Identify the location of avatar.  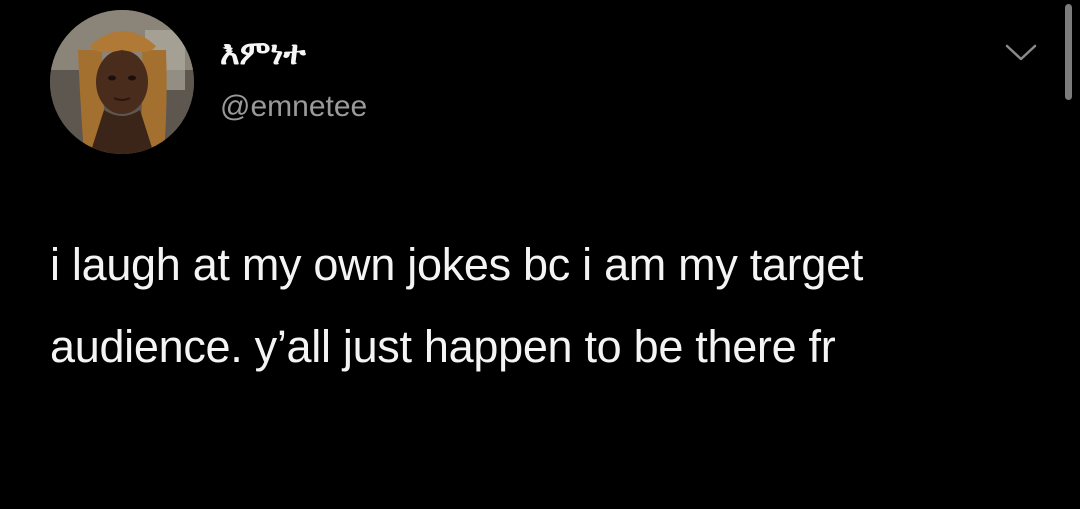
(122, 82).